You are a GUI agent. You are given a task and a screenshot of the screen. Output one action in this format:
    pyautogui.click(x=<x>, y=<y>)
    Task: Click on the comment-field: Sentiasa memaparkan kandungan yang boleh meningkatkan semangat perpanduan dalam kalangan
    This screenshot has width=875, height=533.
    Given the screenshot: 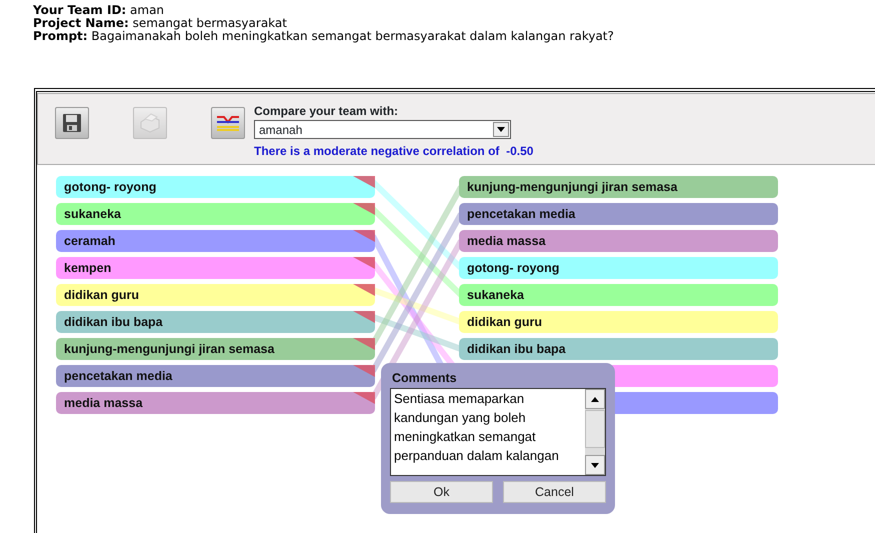 What is the action you would take?
    pyautogui.click(x=498, y=432)
    